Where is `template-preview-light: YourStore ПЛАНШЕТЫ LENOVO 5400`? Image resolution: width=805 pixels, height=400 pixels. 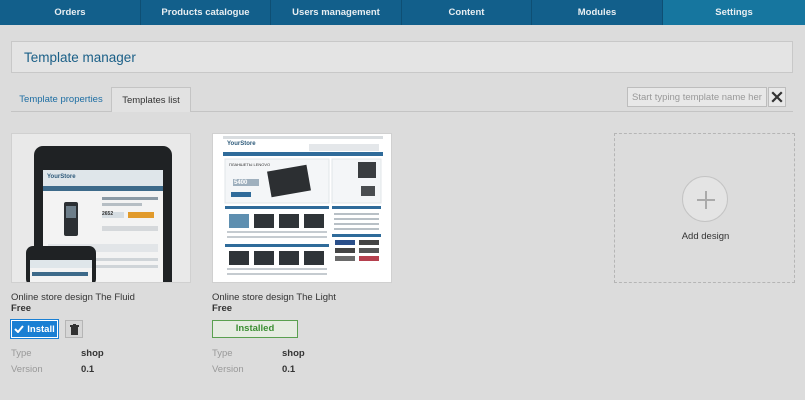 template-preview-light: YourStore ПЛАНШЕТЫ LENOVO 5400 is located at coordinates (302, 208).